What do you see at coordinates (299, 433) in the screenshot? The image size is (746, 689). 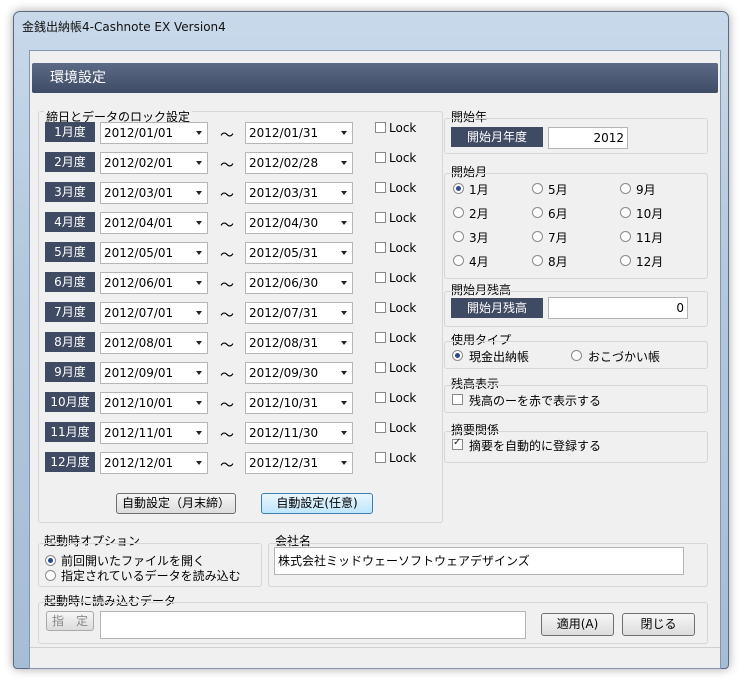 I see `end-date-select: 2012/11/30` at bounding box center [299, 433].